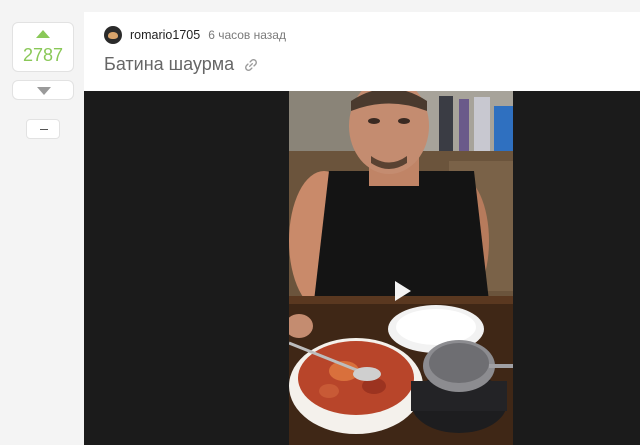 The height and width of the screenshot is (445, 640). I want to click on collapse-button, so click(43, 129).